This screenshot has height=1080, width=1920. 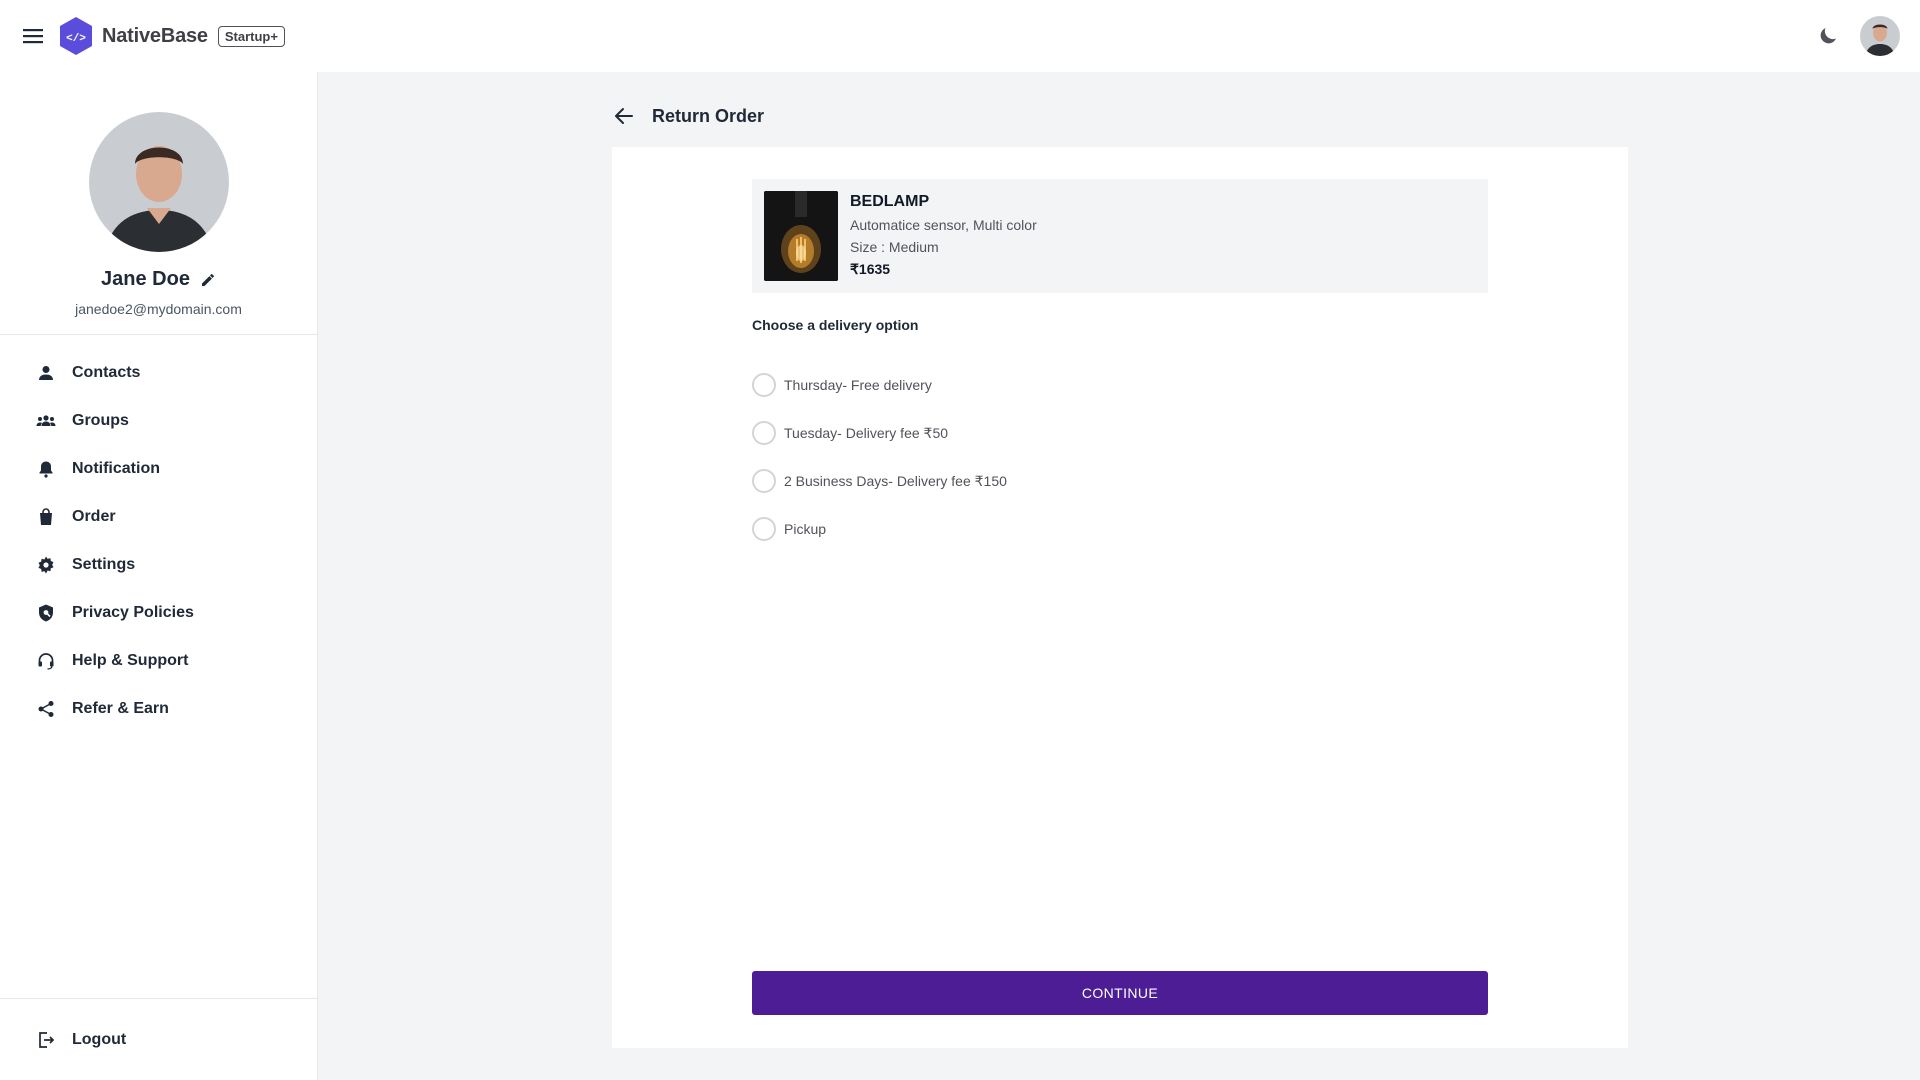 I want to click on profile-email: janedoe2@mydomain.com, so click(x=158, y=309).